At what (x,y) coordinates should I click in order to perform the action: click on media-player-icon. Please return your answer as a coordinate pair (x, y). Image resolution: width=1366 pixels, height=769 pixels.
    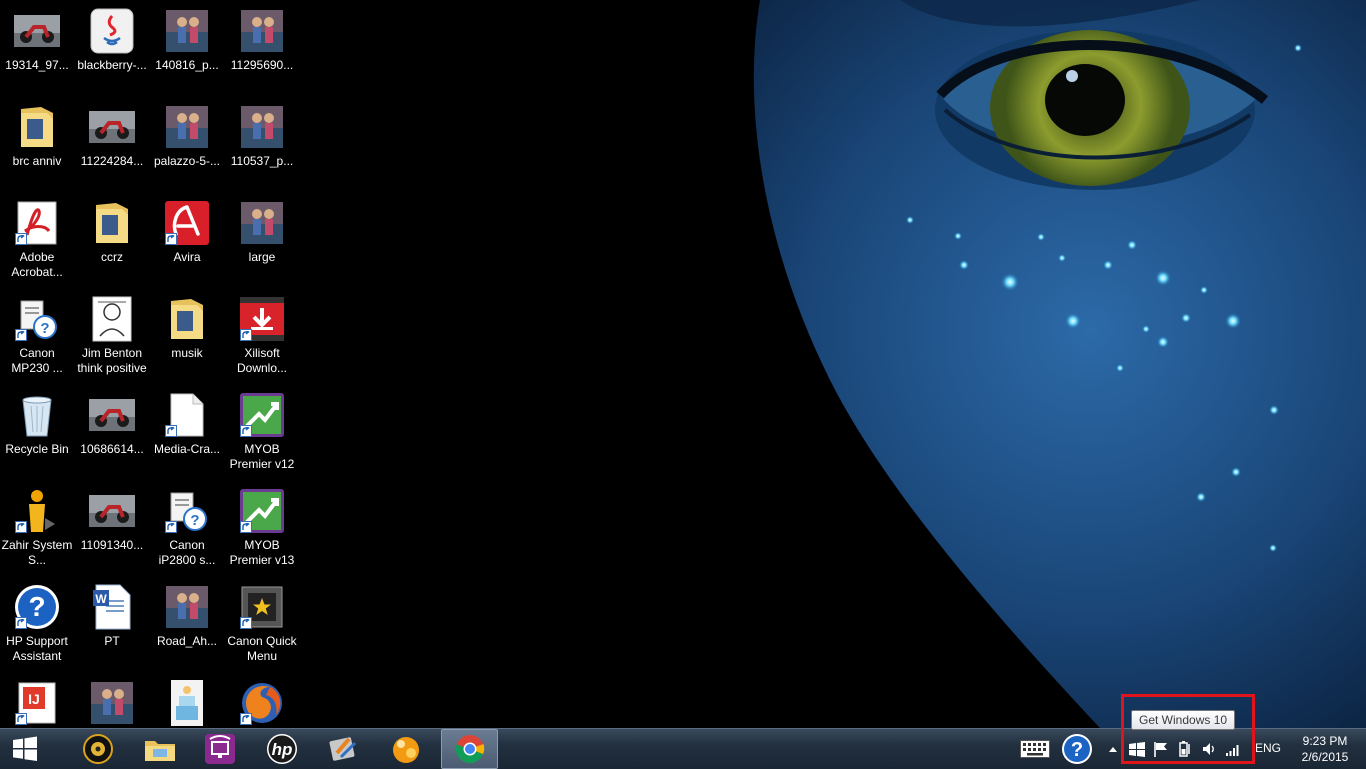
    Looking at the image, I should click on (98, 749).